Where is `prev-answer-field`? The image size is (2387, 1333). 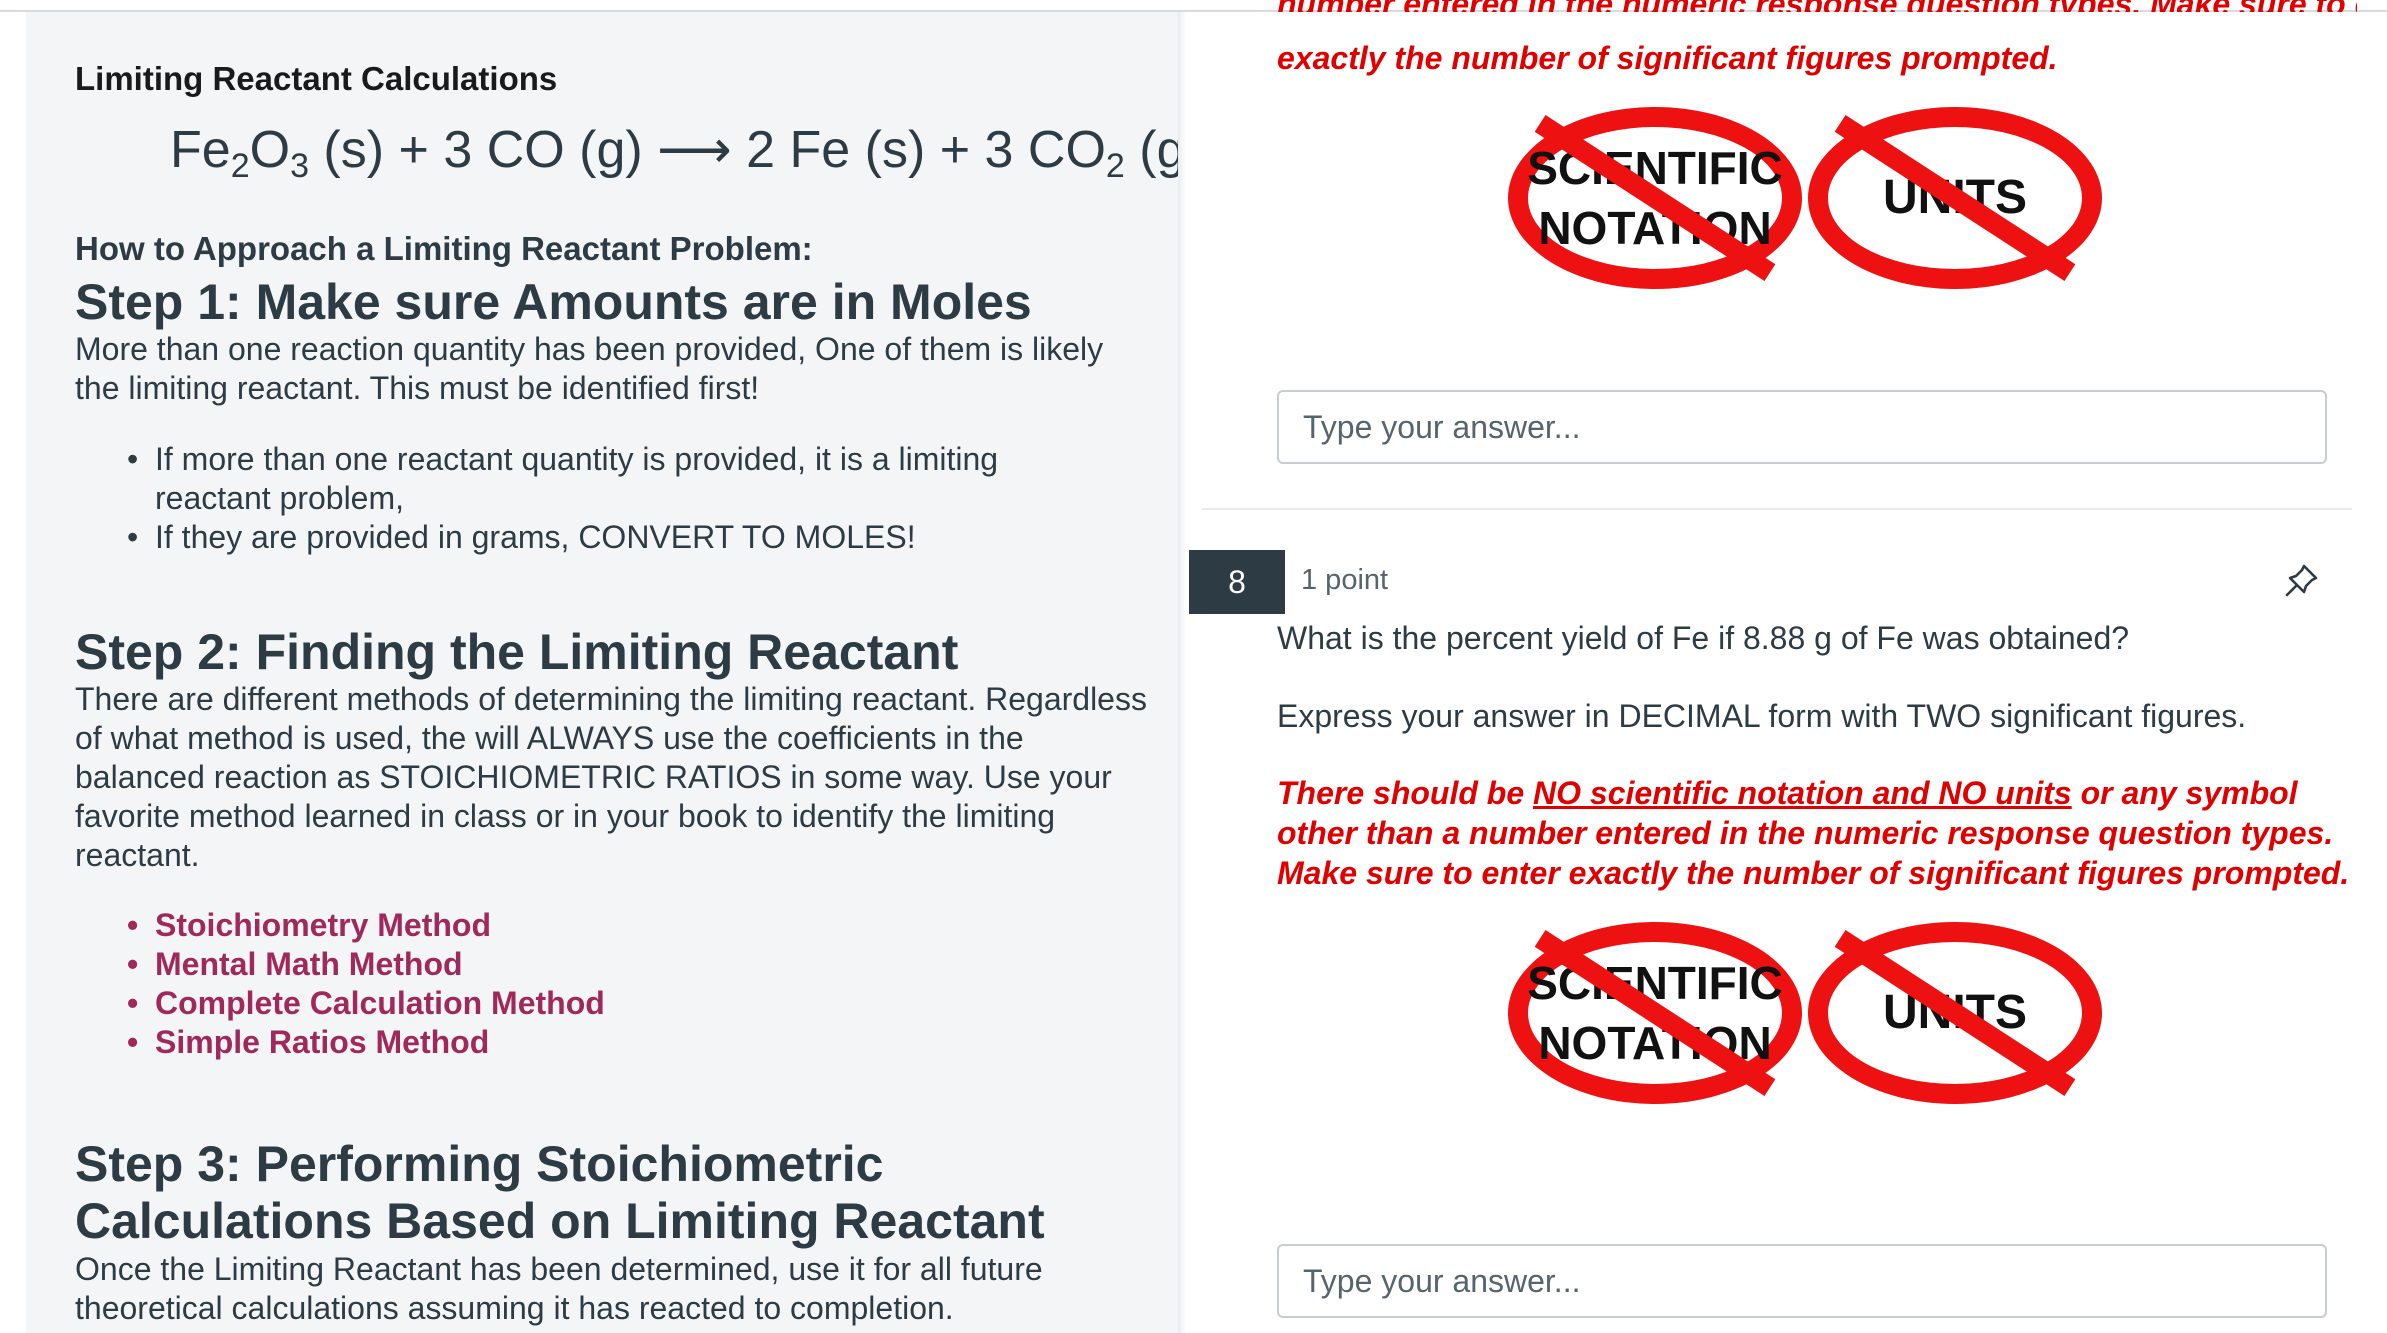
prev-answer-field is located at coordinates (1802, 427).